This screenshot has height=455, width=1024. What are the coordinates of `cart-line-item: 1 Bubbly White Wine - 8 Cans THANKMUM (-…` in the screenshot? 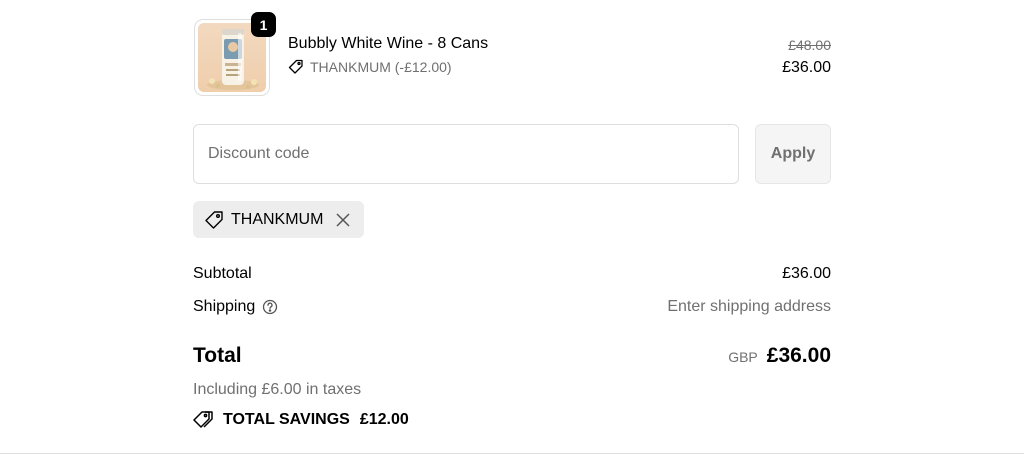 It's located at (512, 54).